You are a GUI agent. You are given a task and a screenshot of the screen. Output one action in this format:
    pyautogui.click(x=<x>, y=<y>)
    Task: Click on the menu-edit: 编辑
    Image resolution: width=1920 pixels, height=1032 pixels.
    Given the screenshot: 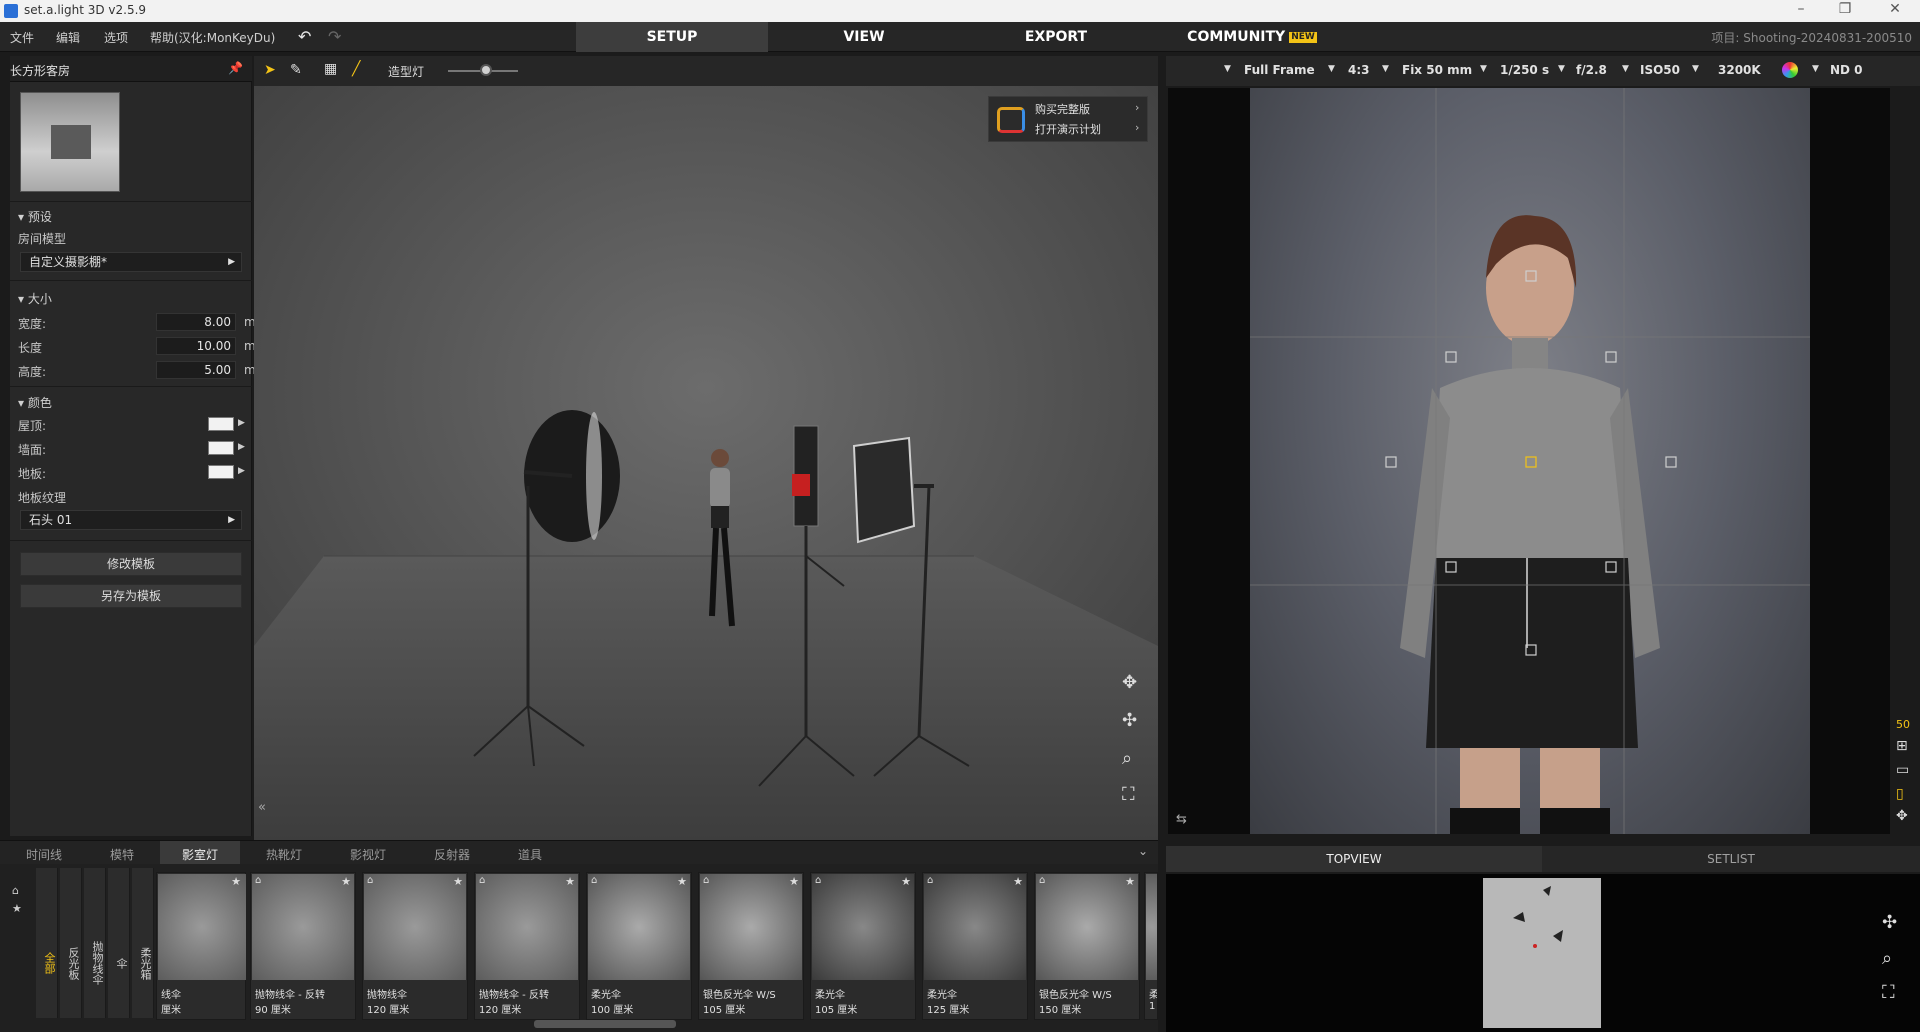 What is the action you would take?
    pyautogui.click(x=68, y=37)
    